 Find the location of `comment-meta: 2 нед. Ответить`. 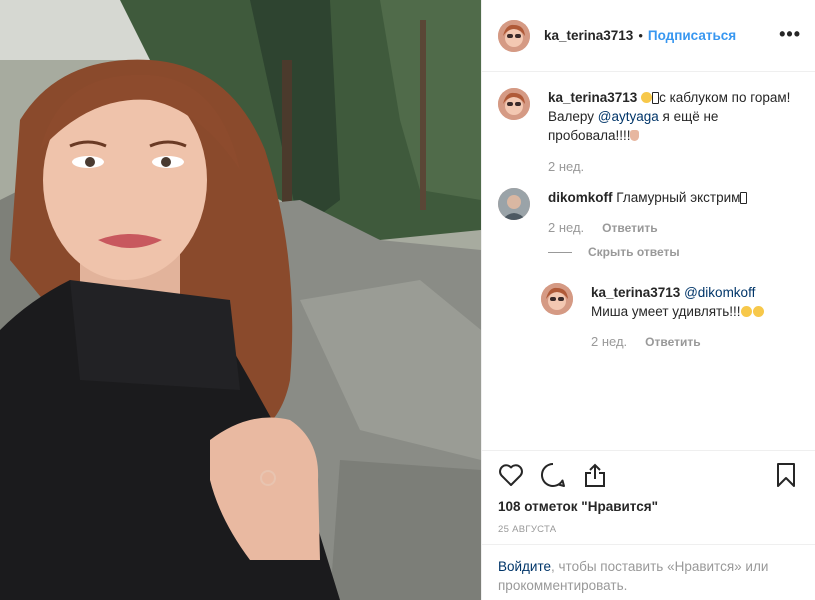

comment-meta: 2 нед. Ответить is located at coordinates (673, 227).